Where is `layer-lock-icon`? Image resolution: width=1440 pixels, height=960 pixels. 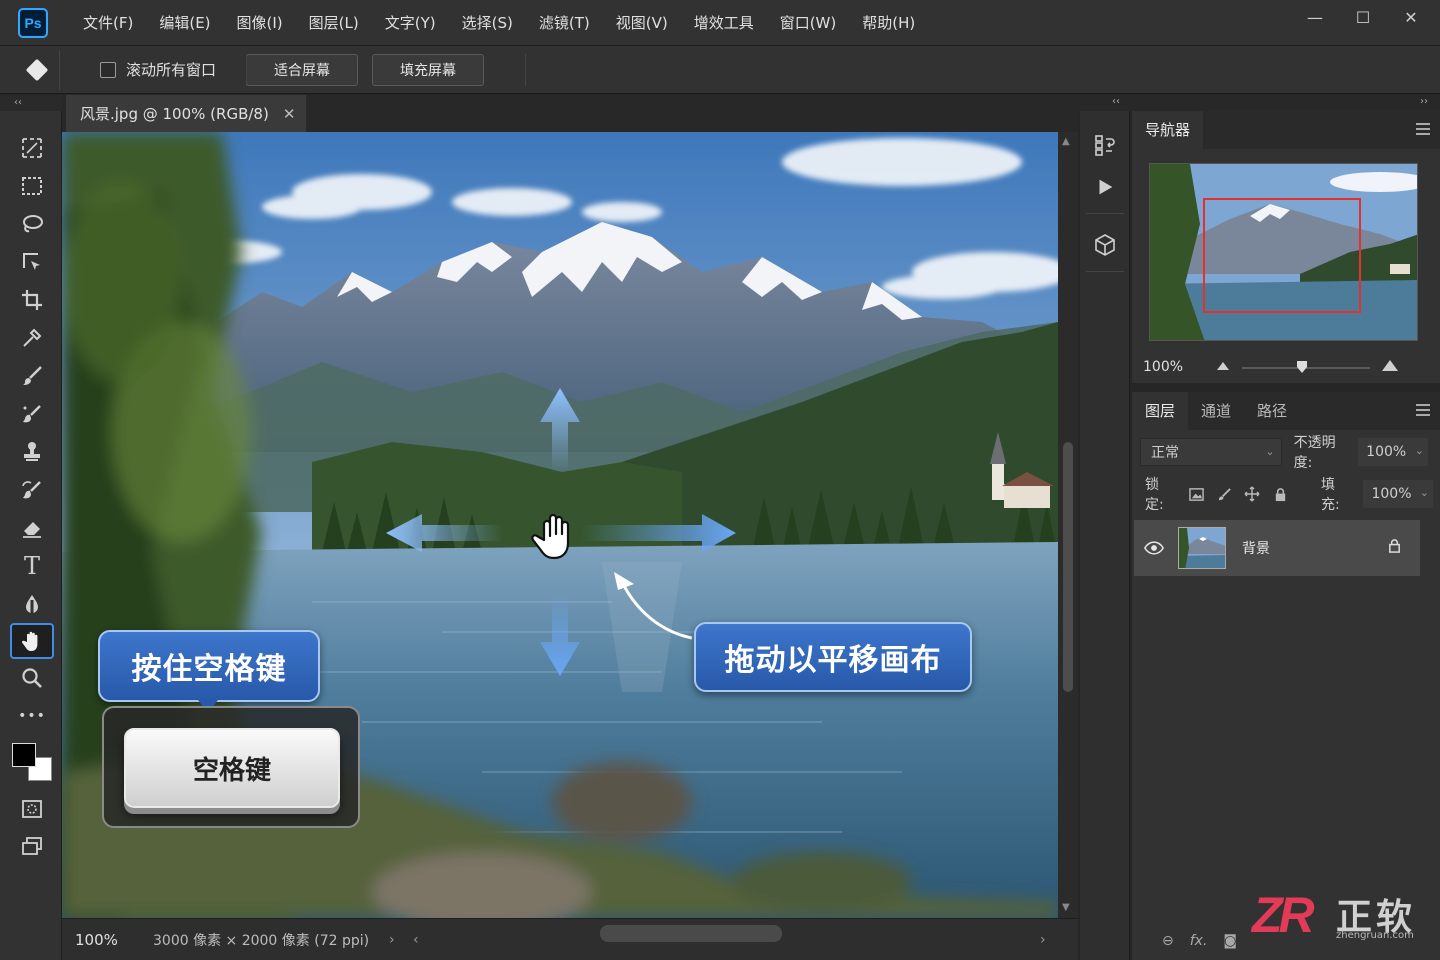
layer-lock-icon is located at coordinates (1394, 547).